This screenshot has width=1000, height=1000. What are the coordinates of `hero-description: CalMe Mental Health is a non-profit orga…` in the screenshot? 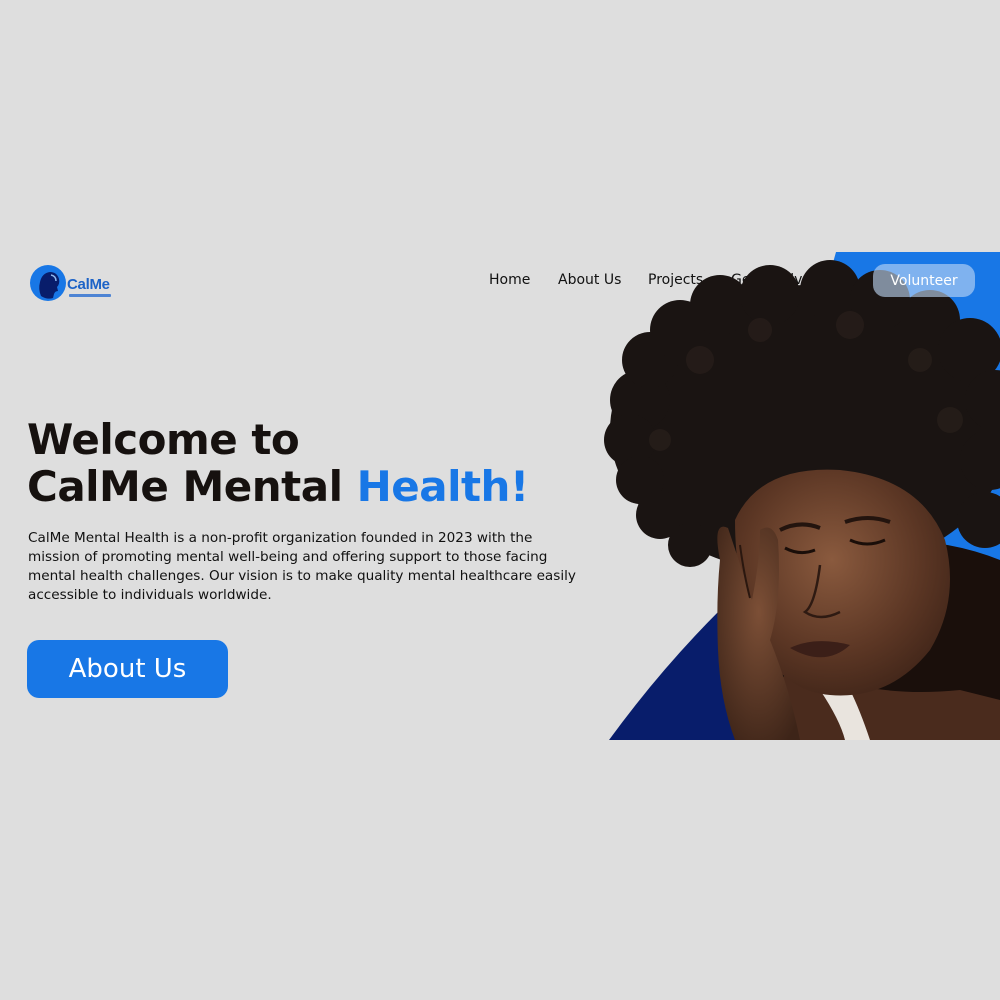 It's located at (302, 566).